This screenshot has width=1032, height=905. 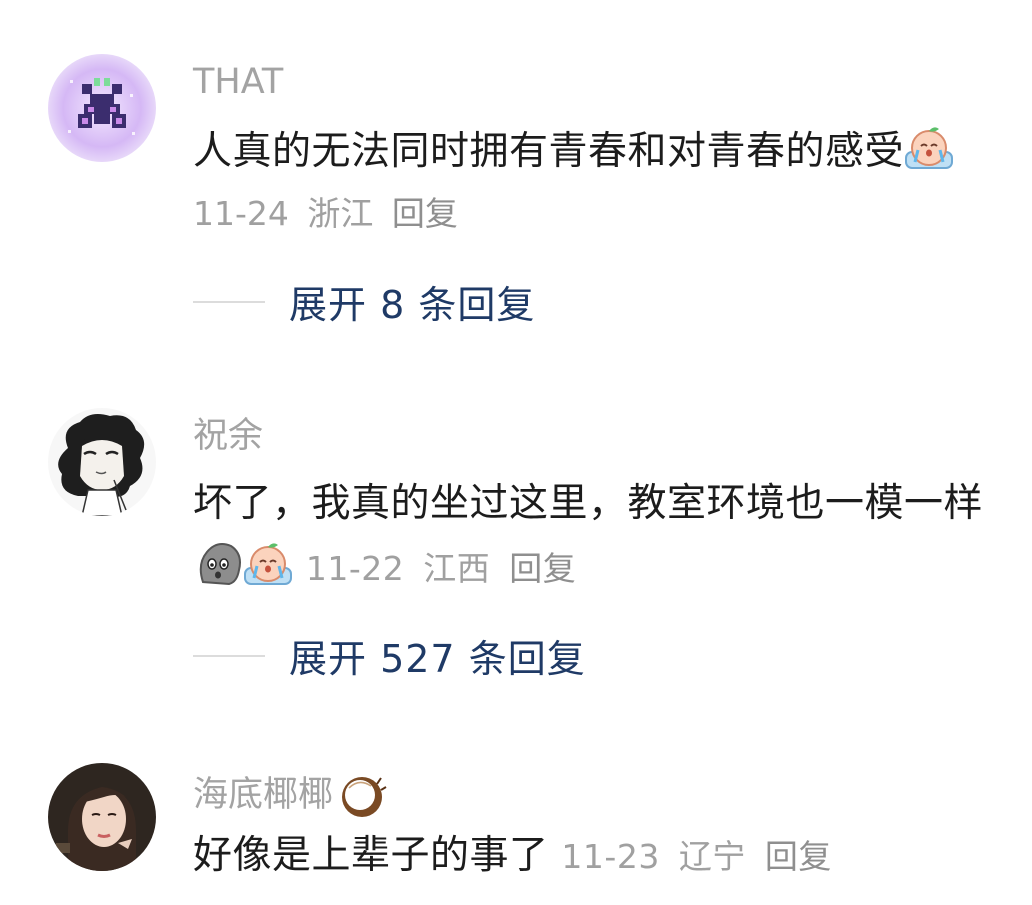 I want to click on username-text: 海底椰椰, so click(x=263, y=795).